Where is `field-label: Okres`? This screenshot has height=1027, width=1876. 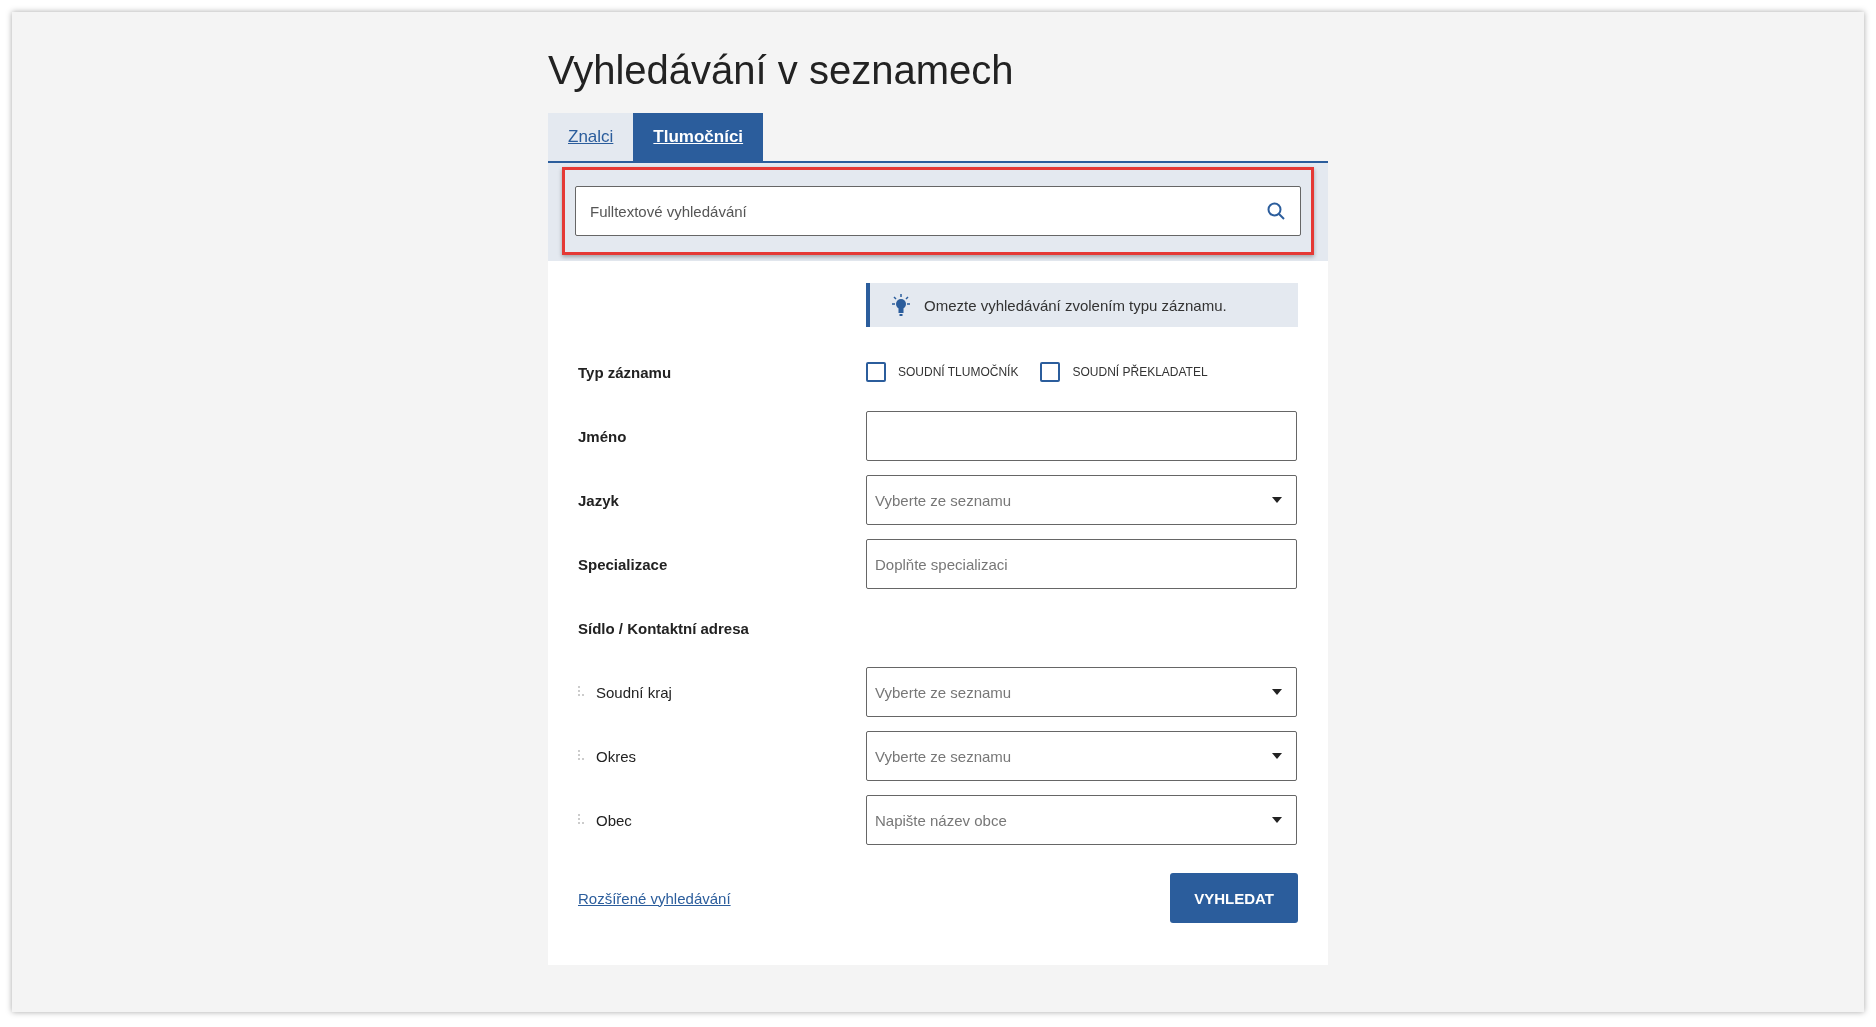
field-label: Okres is located at coordinates (616, 756).